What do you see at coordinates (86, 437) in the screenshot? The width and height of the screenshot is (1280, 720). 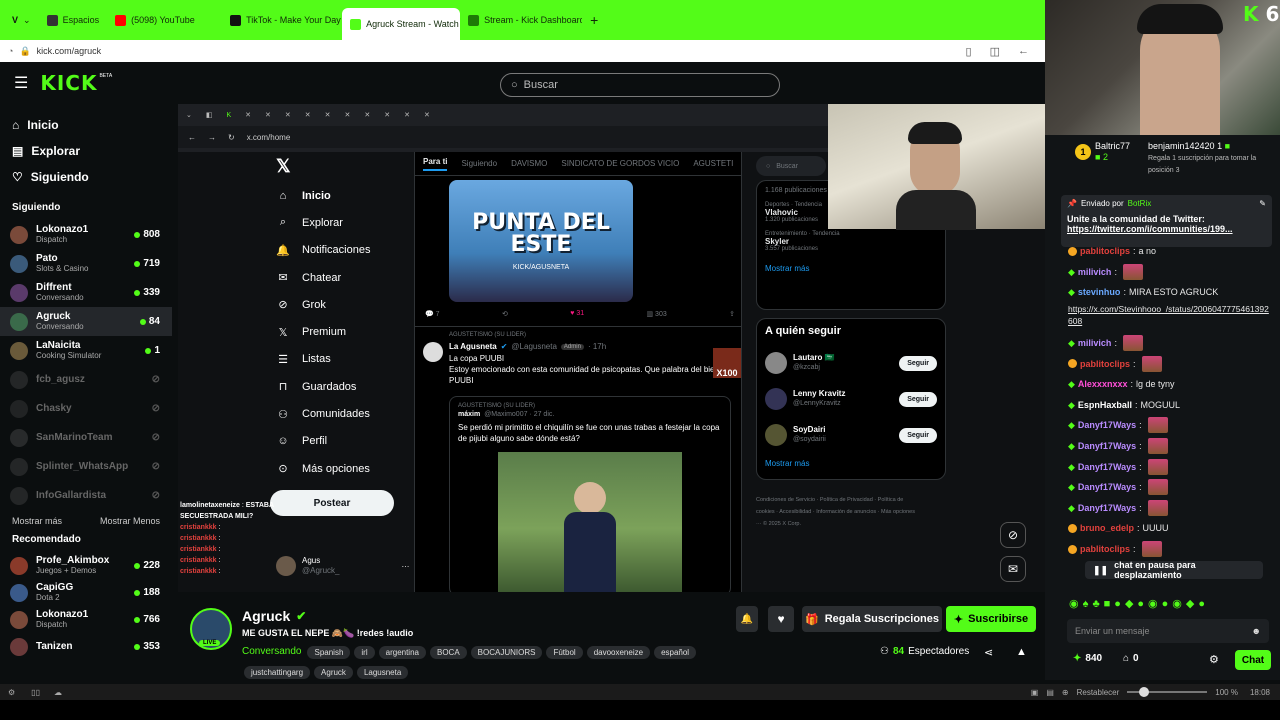 I see `sidebar-channel: SanMarinoTeam ⊘` at bounding box center [86, 437].